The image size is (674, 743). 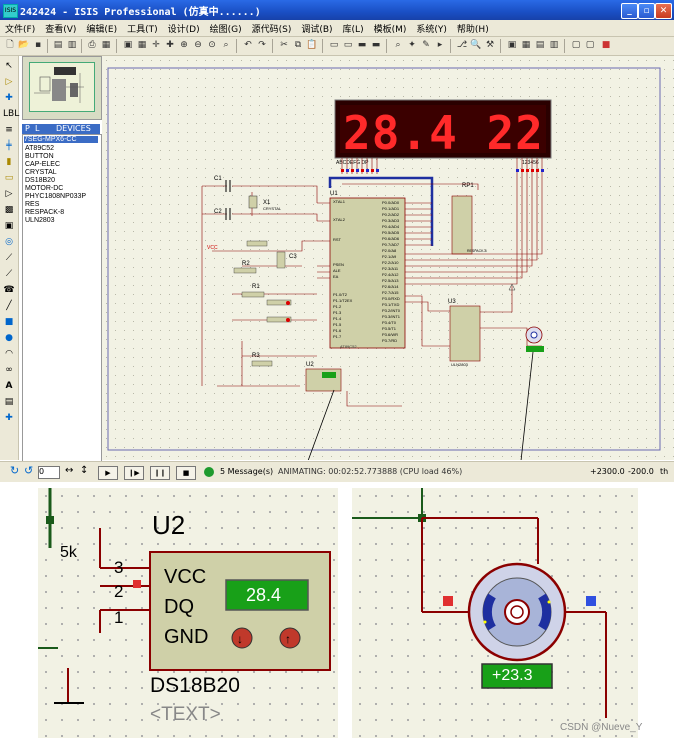 I want to click on remove-sheet-icon: ▦, so click(x=526, y=45).